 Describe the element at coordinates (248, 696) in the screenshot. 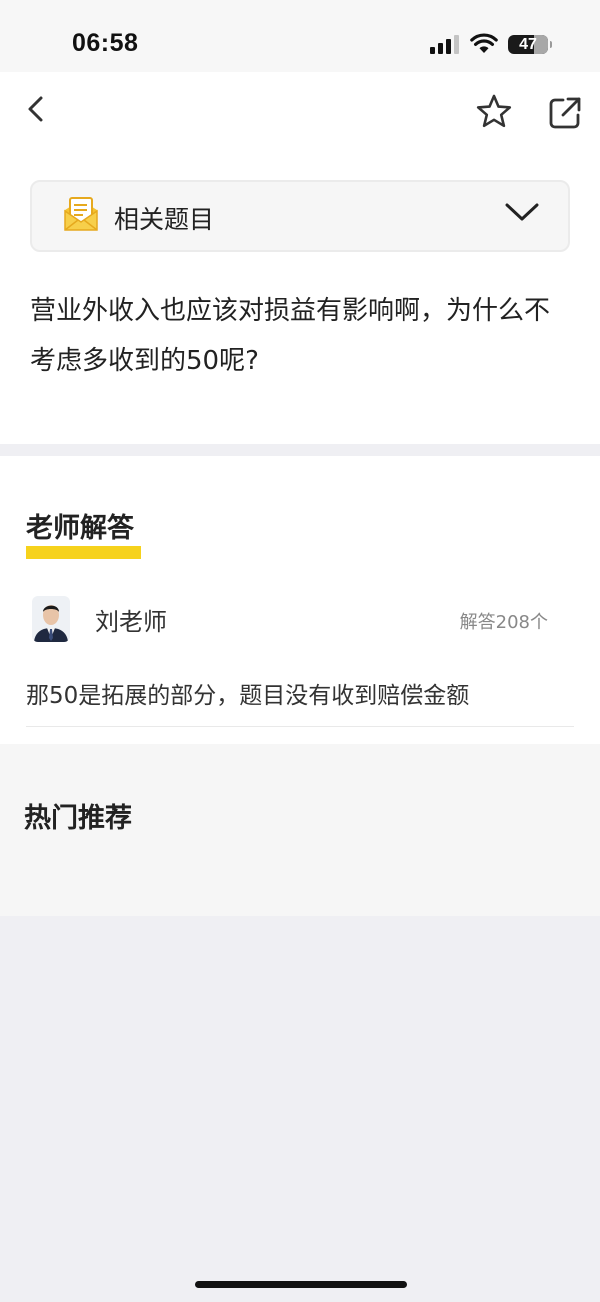

I see `answer-text: 那50是拓展的部分，题目没有收到赔偿金额` at that location.